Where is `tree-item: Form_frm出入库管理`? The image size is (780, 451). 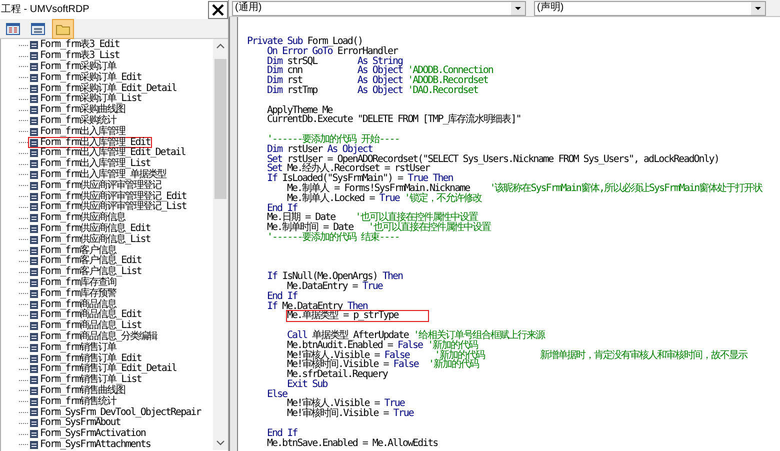 tree-item: Form_frm出入库管理 is located at coordinates (78, 132).